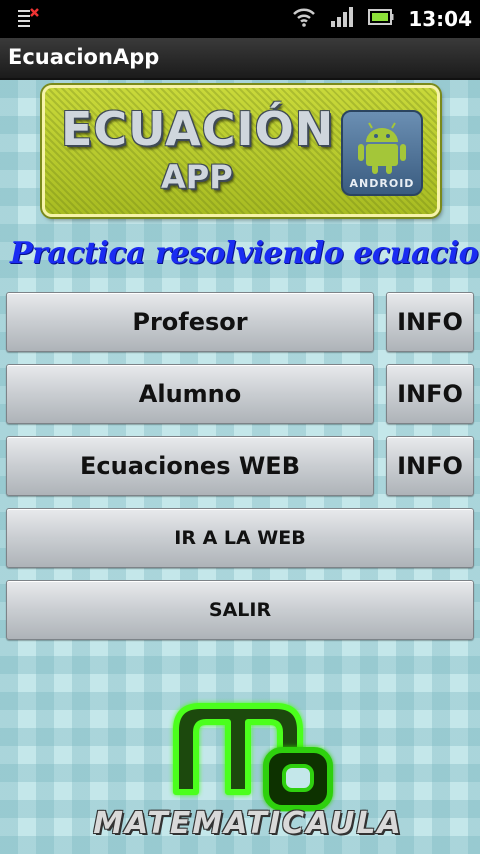 This screenshot has width=480, height=854. What do you see at coordinates (29, 20) in the screenshot?
I see `notification-icon` at bounding box center [29, 20].